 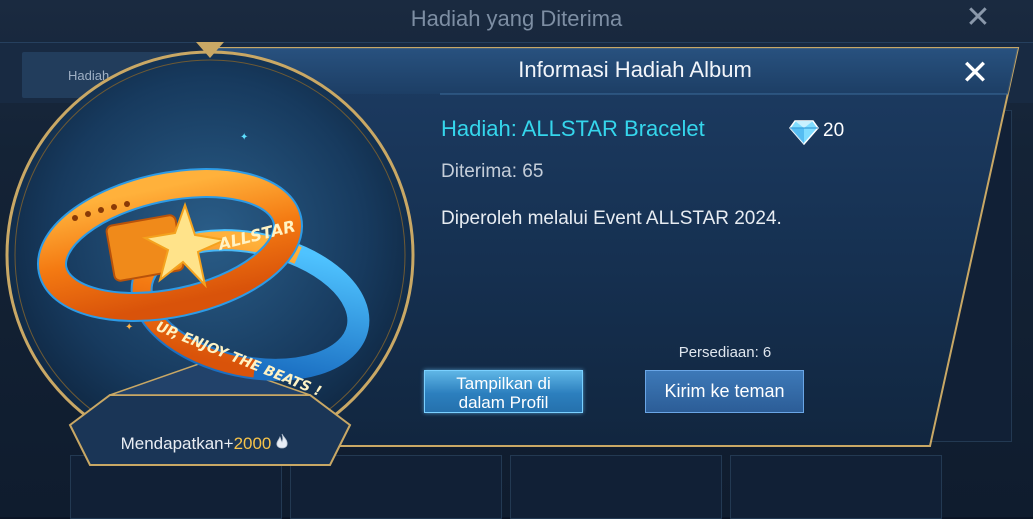 What do you see at coordinates (503, 383) in the screenshot?
I see `show-in-profile-label-1: Tampilkan di` at bounding box center [503, 383].